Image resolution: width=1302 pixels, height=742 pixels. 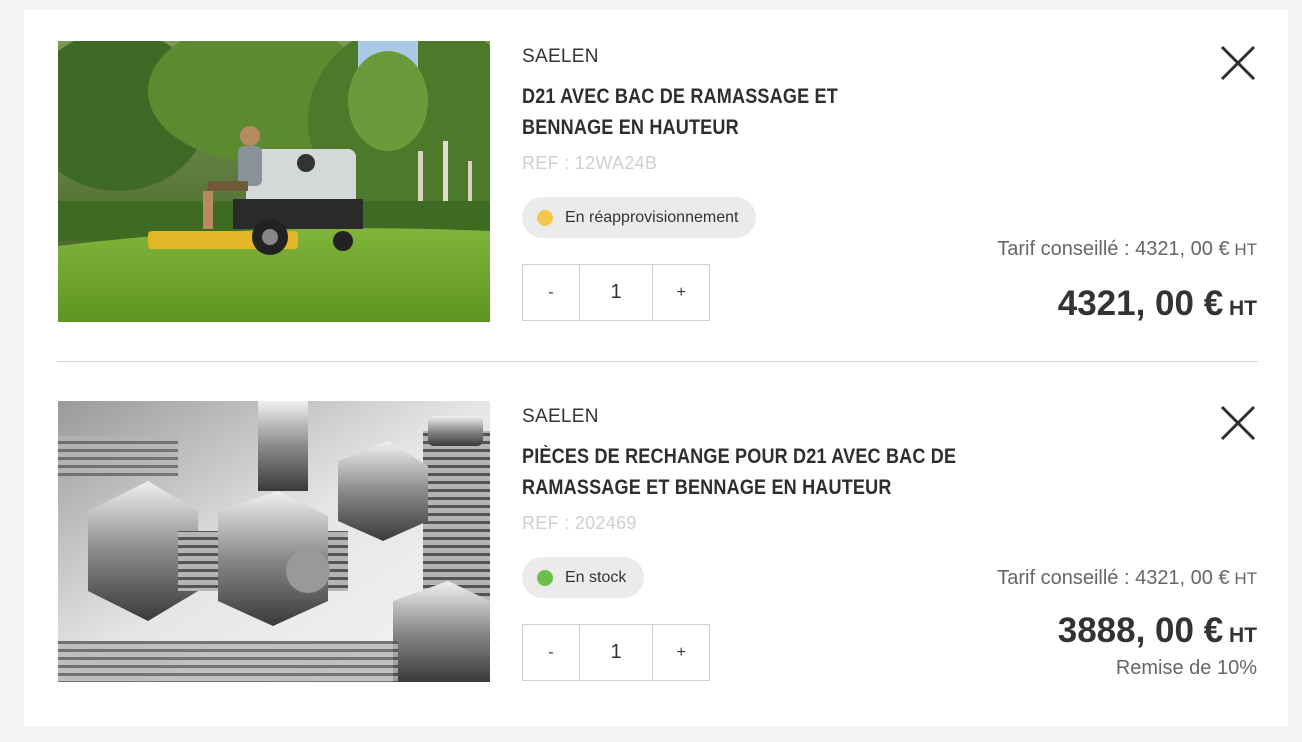 I want to click on discount-label: Remise de 10%, so click(x=1186, y=668).